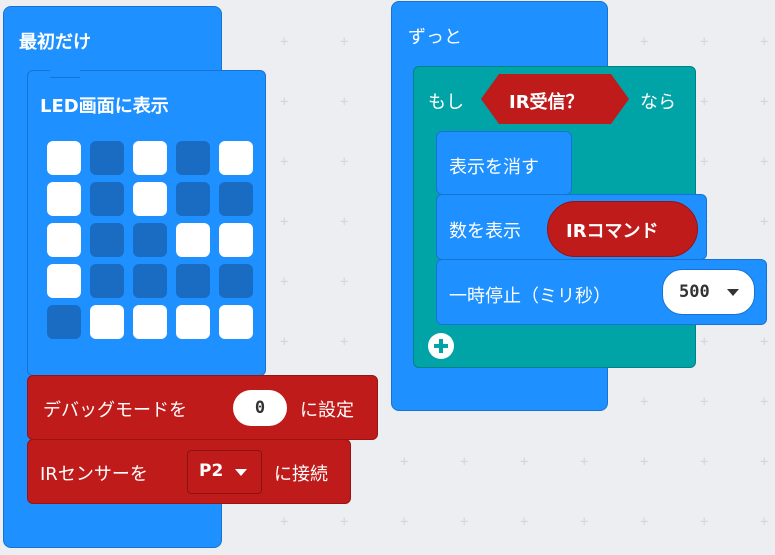  Describe the element at coordinates (327, 410) in the screenshot. I see `debug-mode-label-post: に設定` at that location.